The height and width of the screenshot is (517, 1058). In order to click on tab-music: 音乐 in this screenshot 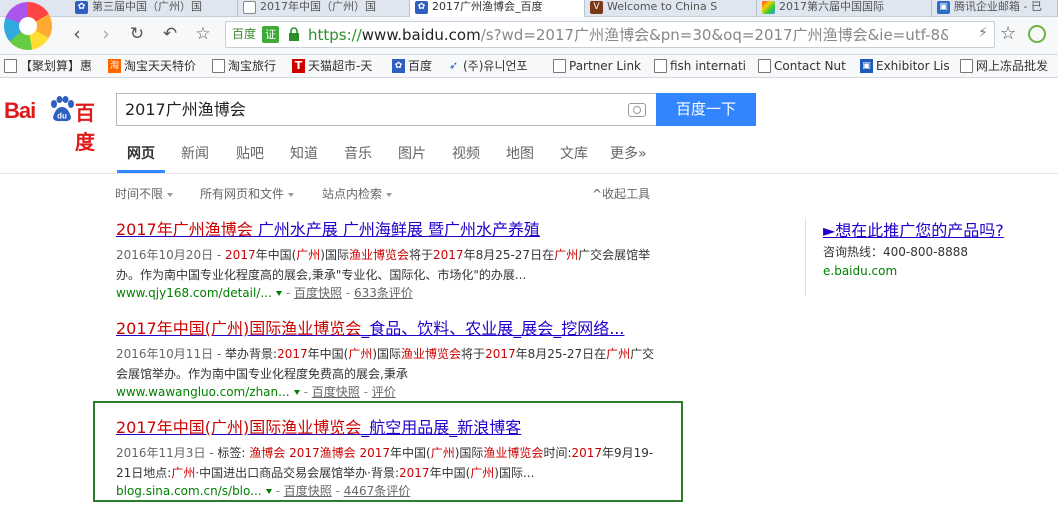, I will do `click(358, 154)`.